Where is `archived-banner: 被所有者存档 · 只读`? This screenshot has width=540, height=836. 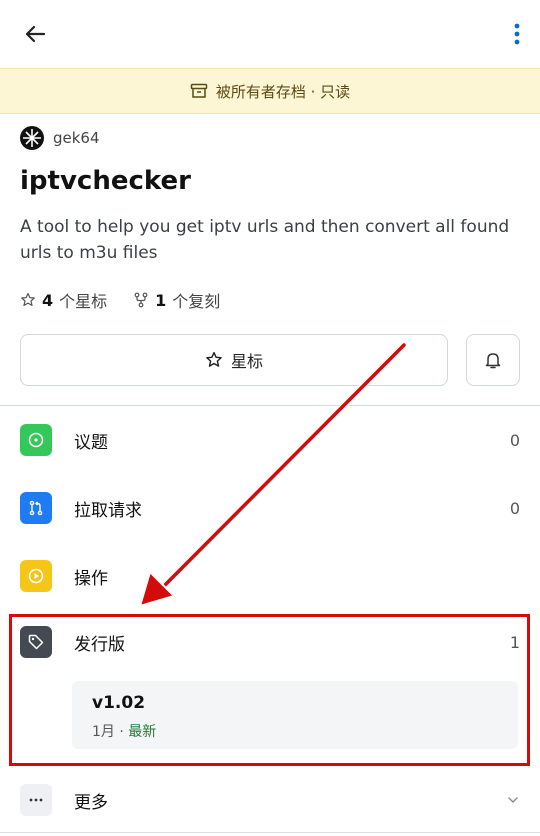
archived-banner: 被所有者存档 · 只读 is located at coordinates (270, 91).